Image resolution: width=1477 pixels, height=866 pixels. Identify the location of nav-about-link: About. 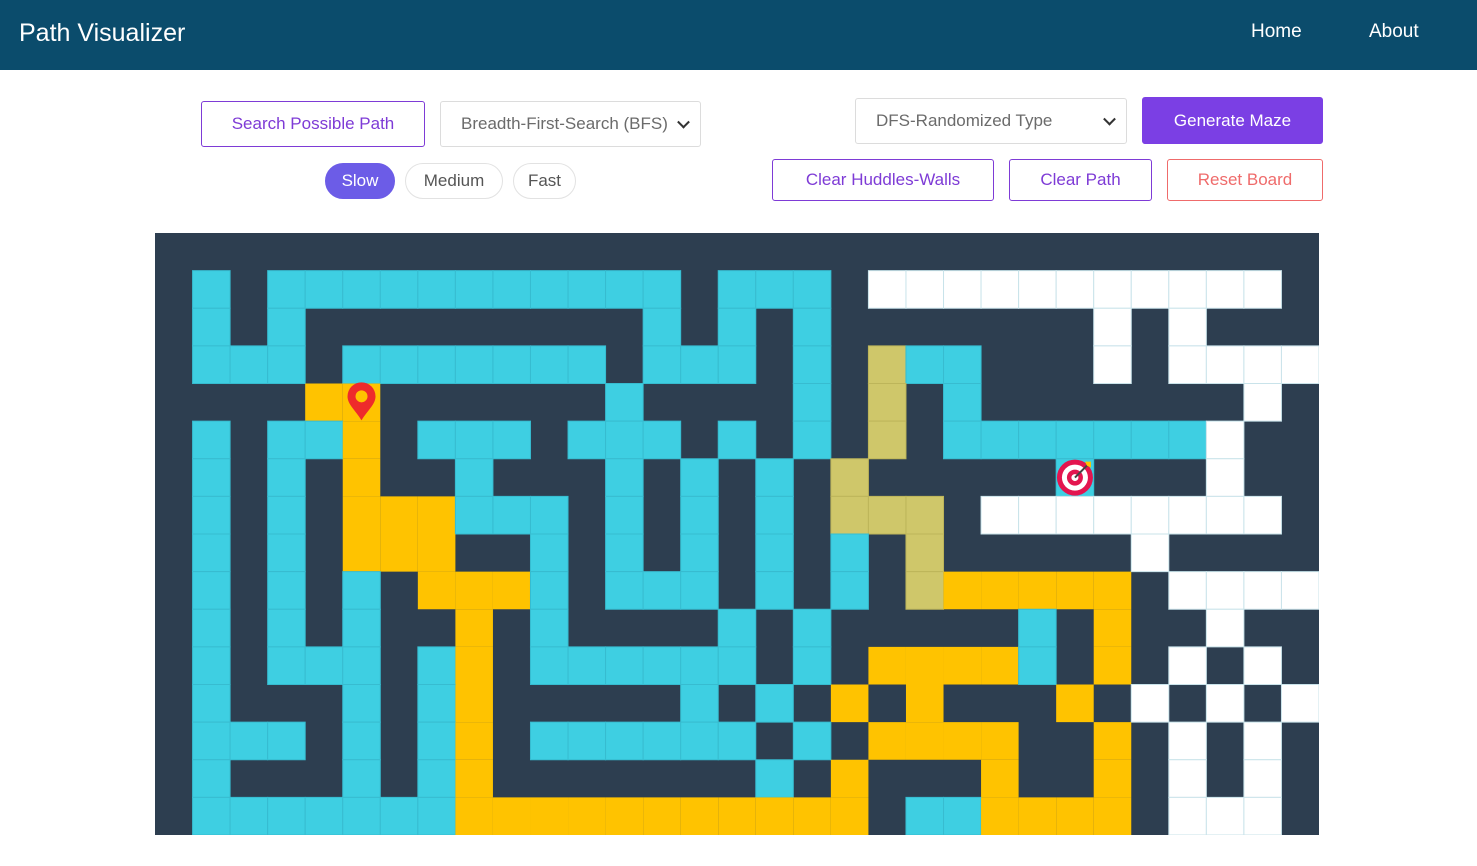
(1394, 32).